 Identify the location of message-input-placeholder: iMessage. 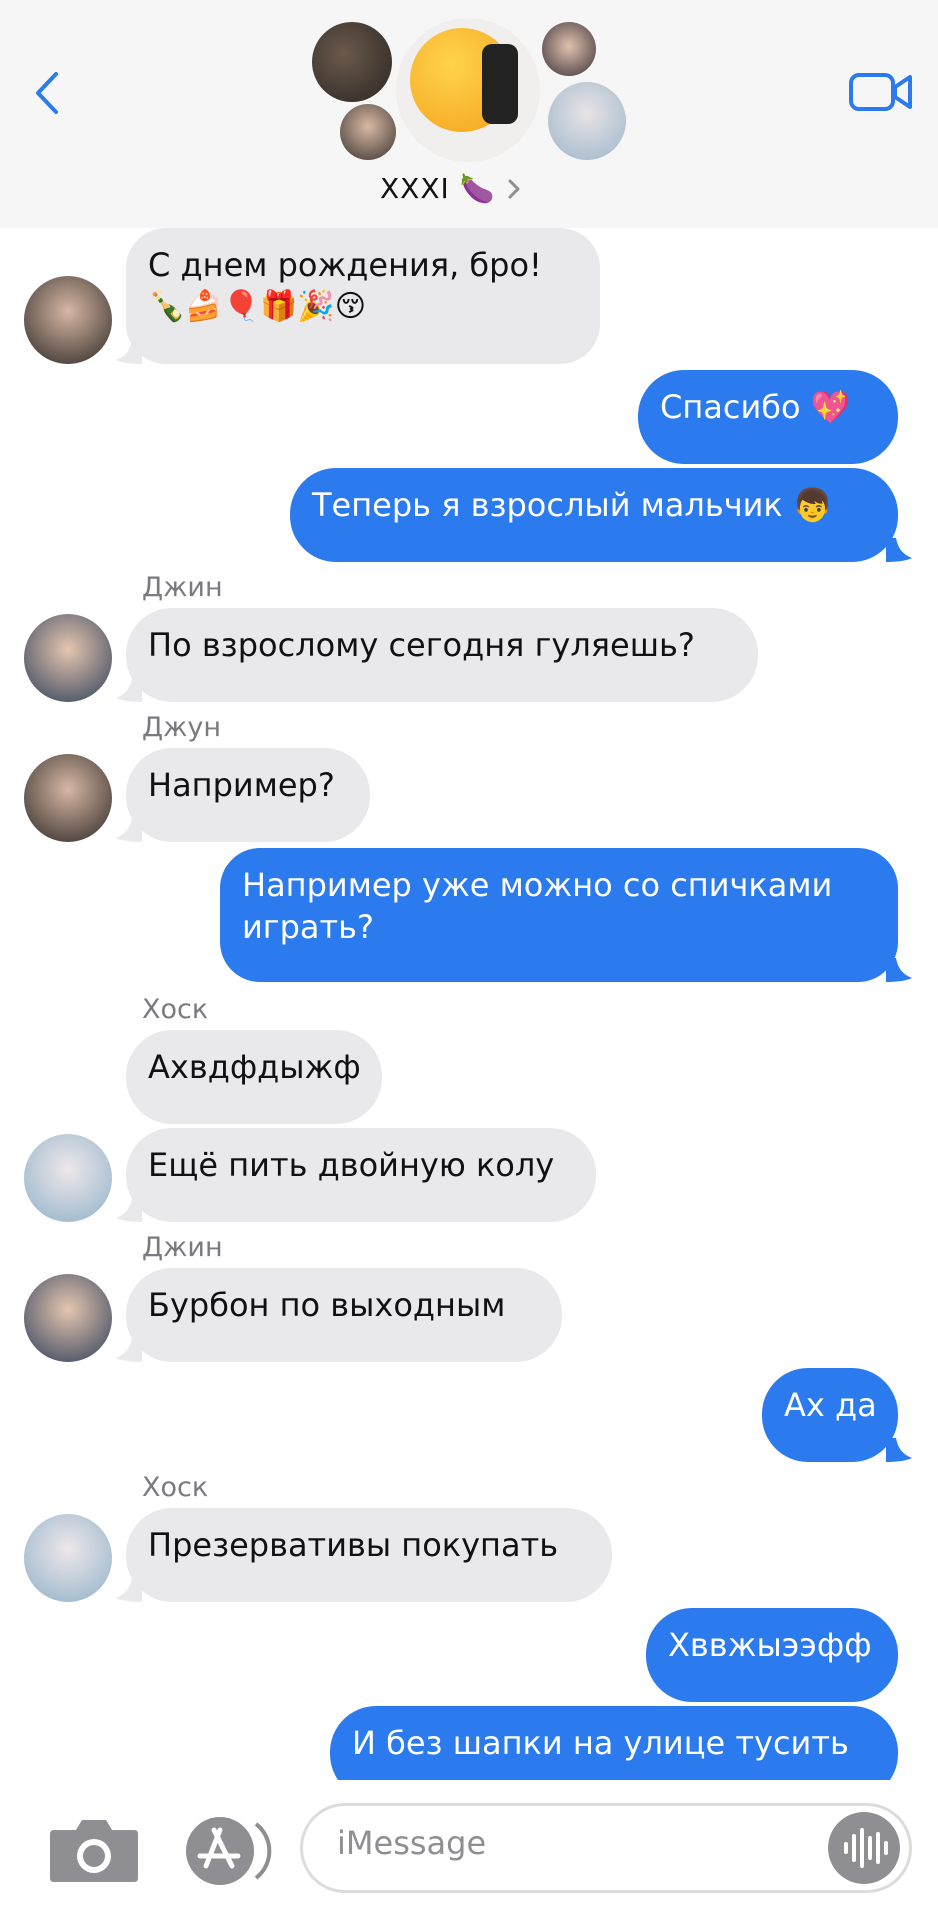
(412, 1843).